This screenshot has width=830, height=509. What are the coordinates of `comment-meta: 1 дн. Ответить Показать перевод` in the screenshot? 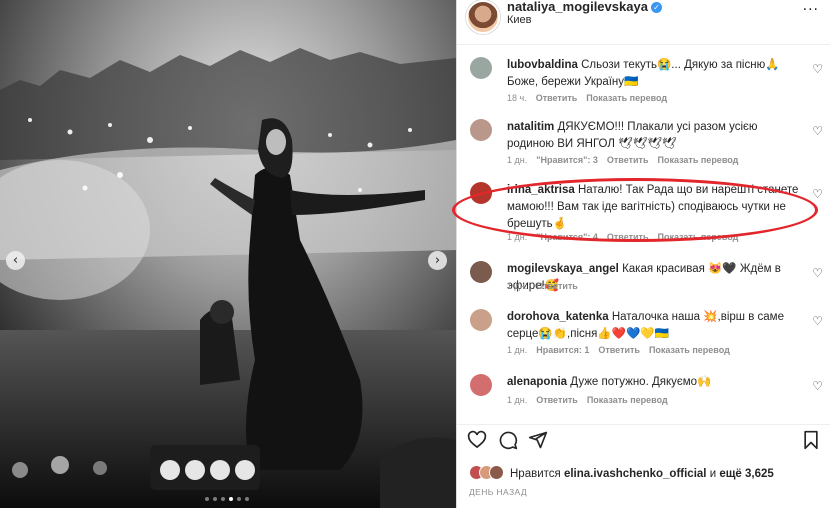 It's located at (592, 400).